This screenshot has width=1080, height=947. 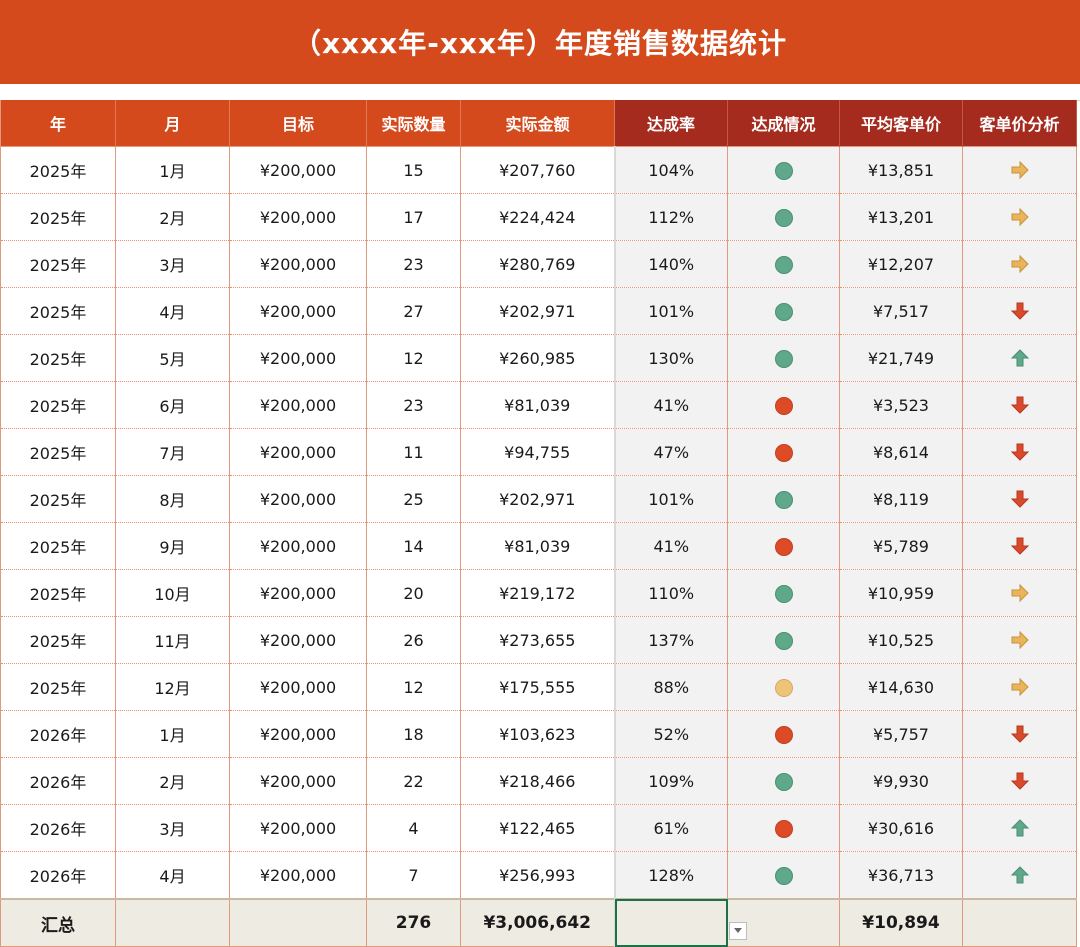 I want to click on cell-amount: ¥273,655, so click(x=537, y=640).